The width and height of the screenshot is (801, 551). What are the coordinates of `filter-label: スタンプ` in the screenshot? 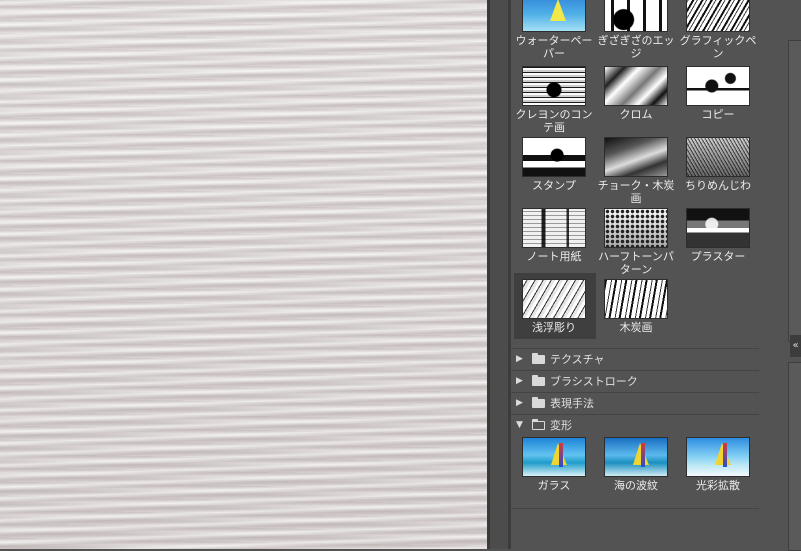 It's located at (554, 185).